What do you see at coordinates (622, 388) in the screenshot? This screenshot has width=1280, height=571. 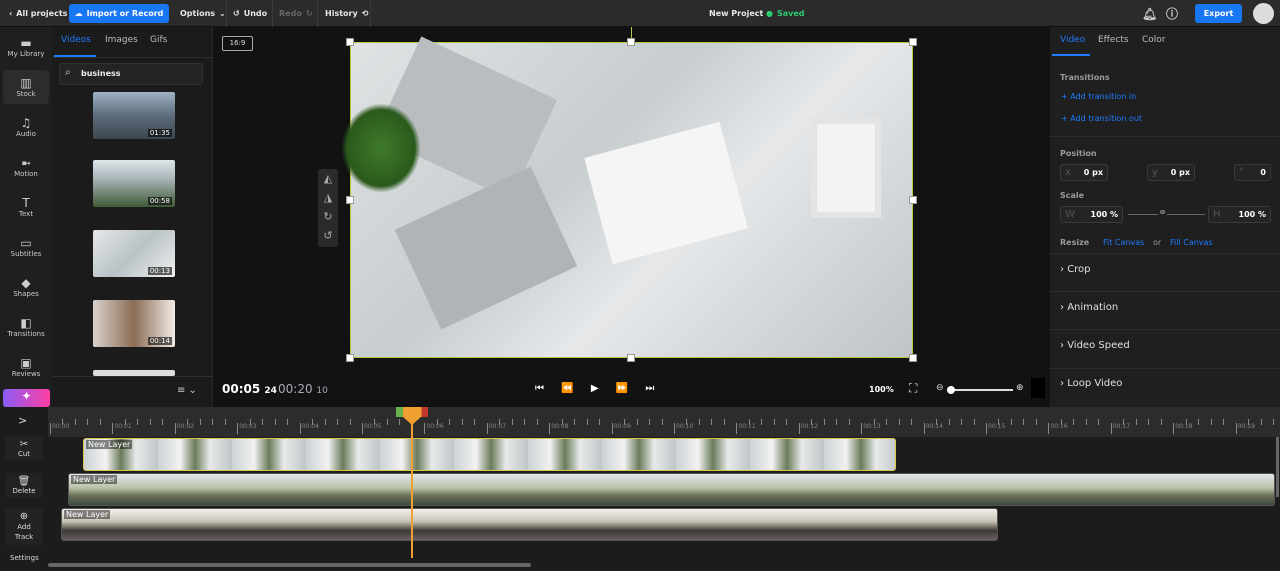 I see `fast-forward-icon: ⏩` at bounding box center [622, 388].